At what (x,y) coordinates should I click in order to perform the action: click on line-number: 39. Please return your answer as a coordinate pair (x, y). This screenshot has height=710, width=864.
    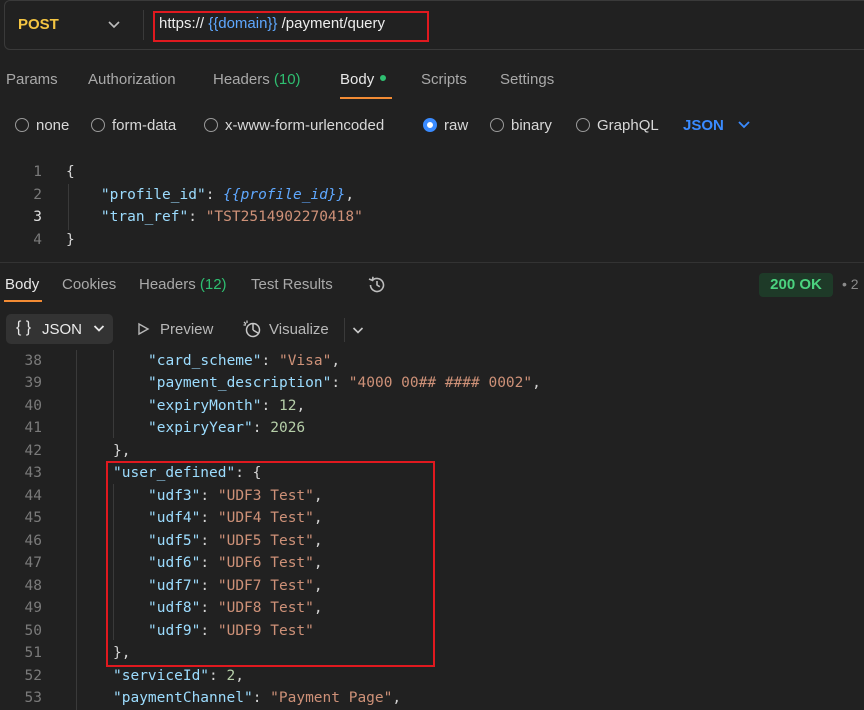
    Looking at the image, I should click on (33, 383).